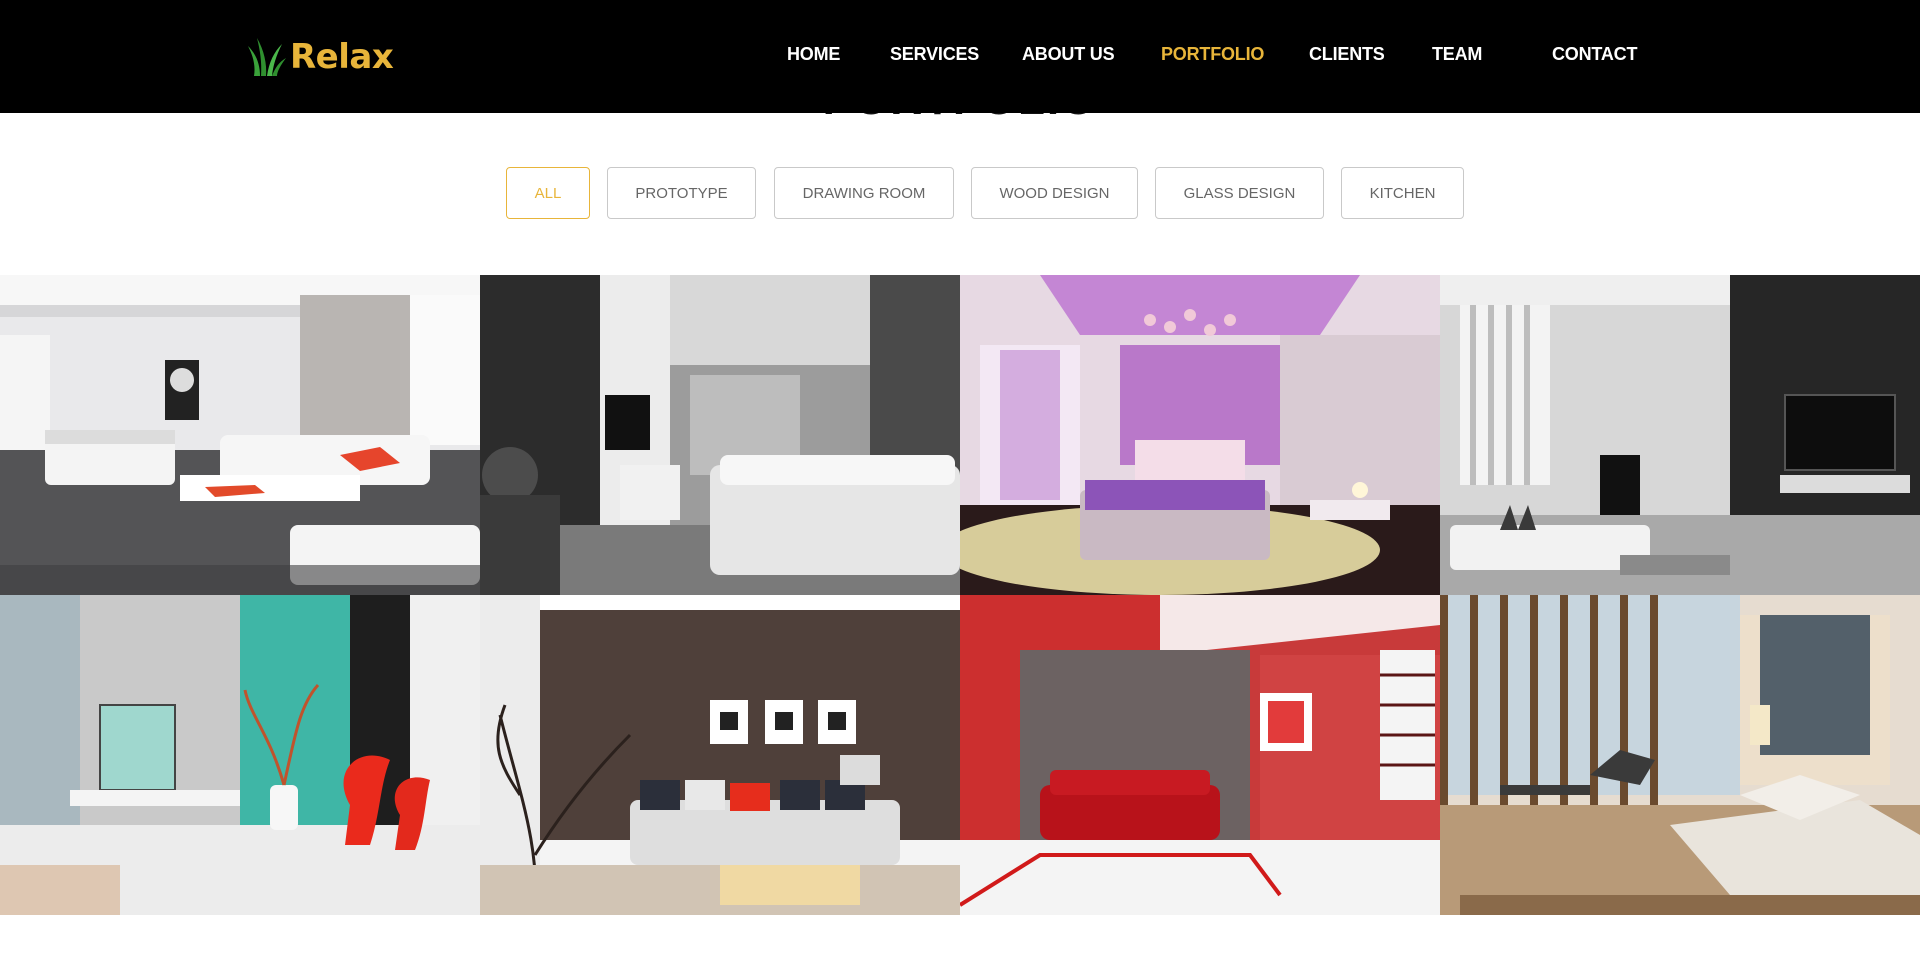  What do you see at coordinates (813, 54) in the screenshot?
I see `nav-home: HOME` at bounding box center [813, 54].